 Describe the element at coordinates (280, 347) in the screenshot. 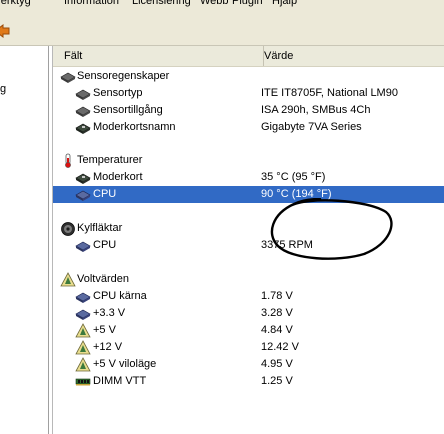

I see `field-value: 12.42 V` at that location.